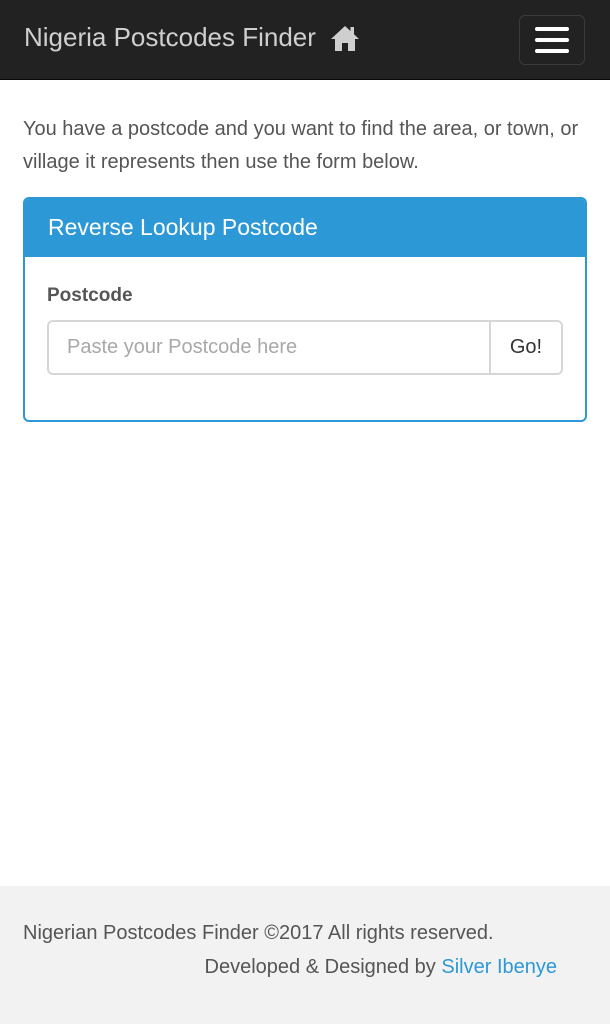 The width and height of the screenshot is (610, 1024). I want to click on postcode-input-group: Go!, so click(305, 347).